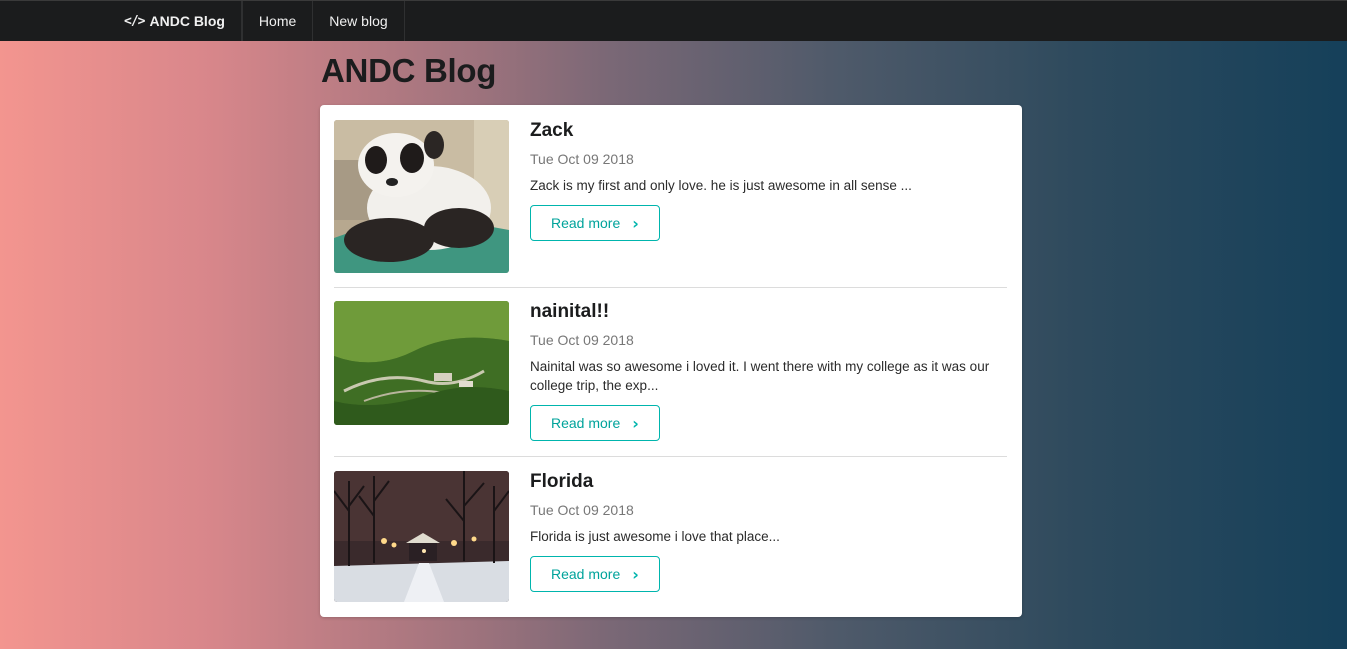 This screenshot has height=649, width=1347. I want to click on post-title: nainital!!, so click(765, 312).